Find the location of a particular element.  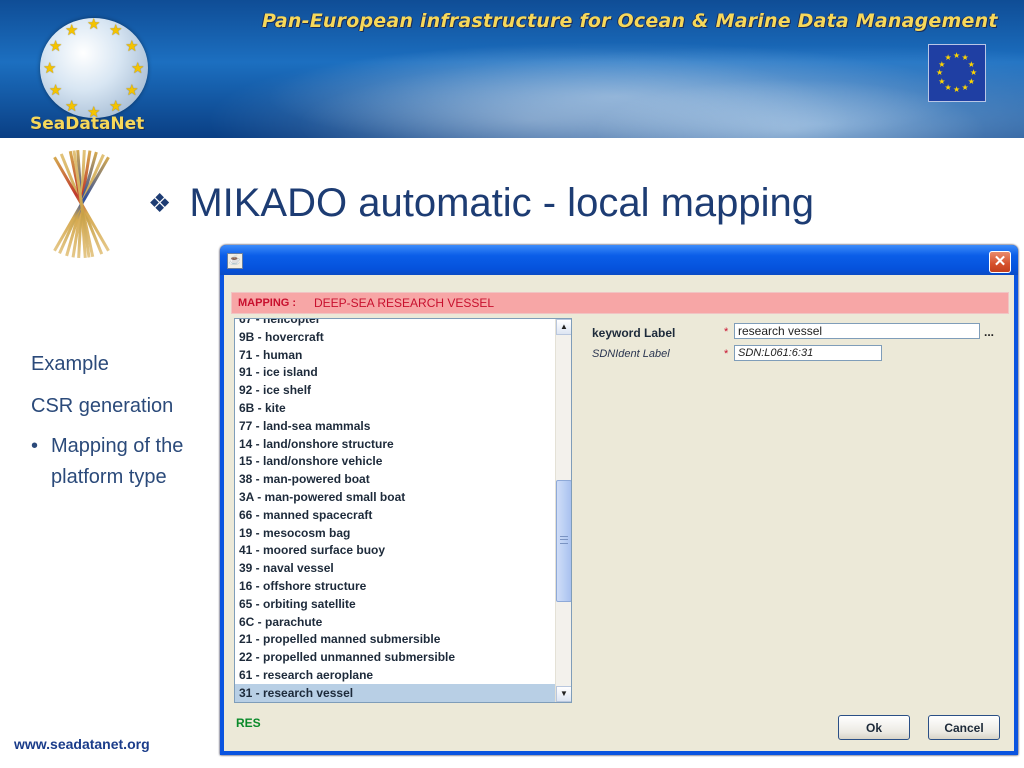

mapping-bar: MAPPING : DEEP-SEA RESEARCH VESSEL is located at coordinates (620, 303).